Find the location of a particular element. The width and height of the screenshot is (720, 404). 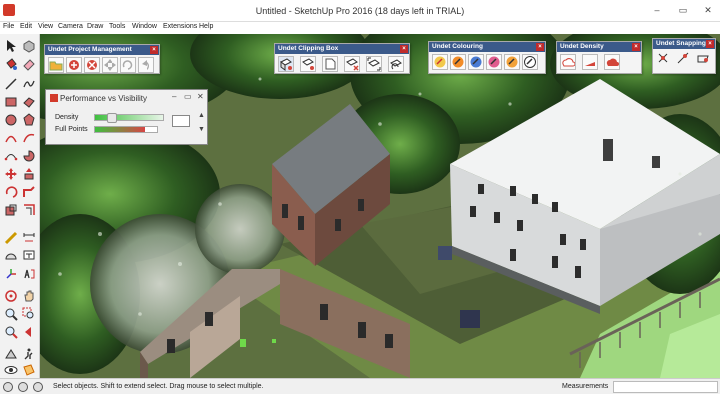

help-icon is located at coordinates (38, 387).